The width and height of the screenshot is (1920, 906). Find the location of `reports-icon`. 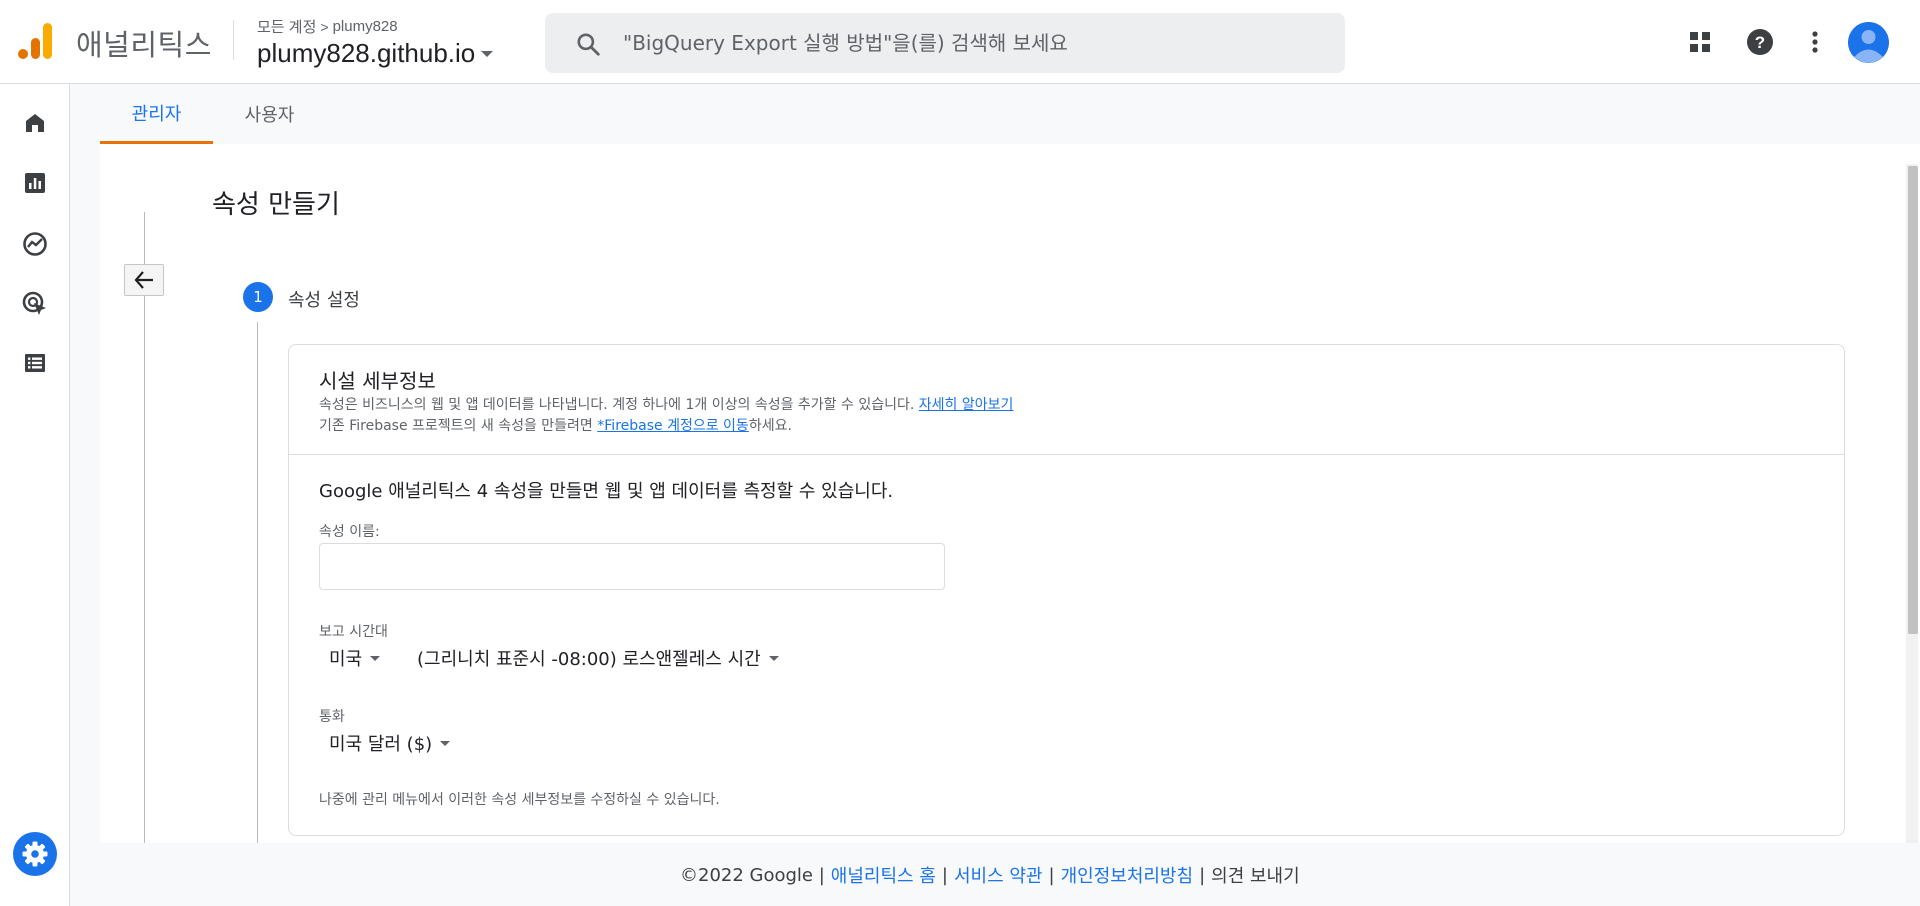

reports-icon is located at coordinates (35, 183).